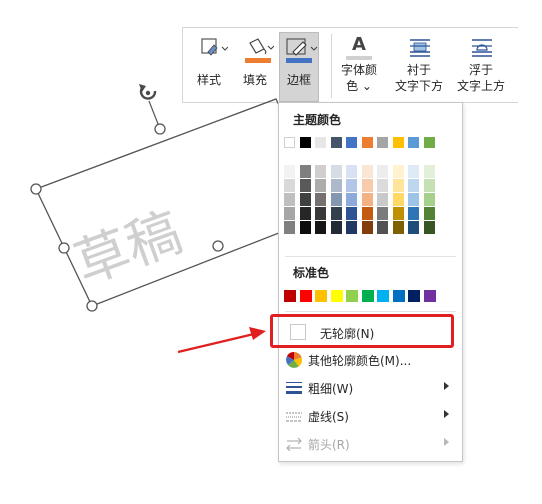  Describe the element at coordinates (255, 67) in the screenshot. I see `fill-button: 填充` at that location.